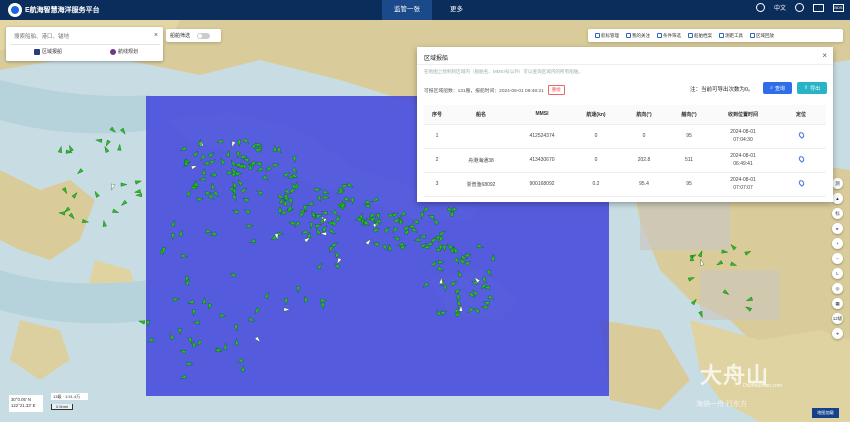  I want to click on watermark-domain: Dozhoushan.com, so click(762, 386).